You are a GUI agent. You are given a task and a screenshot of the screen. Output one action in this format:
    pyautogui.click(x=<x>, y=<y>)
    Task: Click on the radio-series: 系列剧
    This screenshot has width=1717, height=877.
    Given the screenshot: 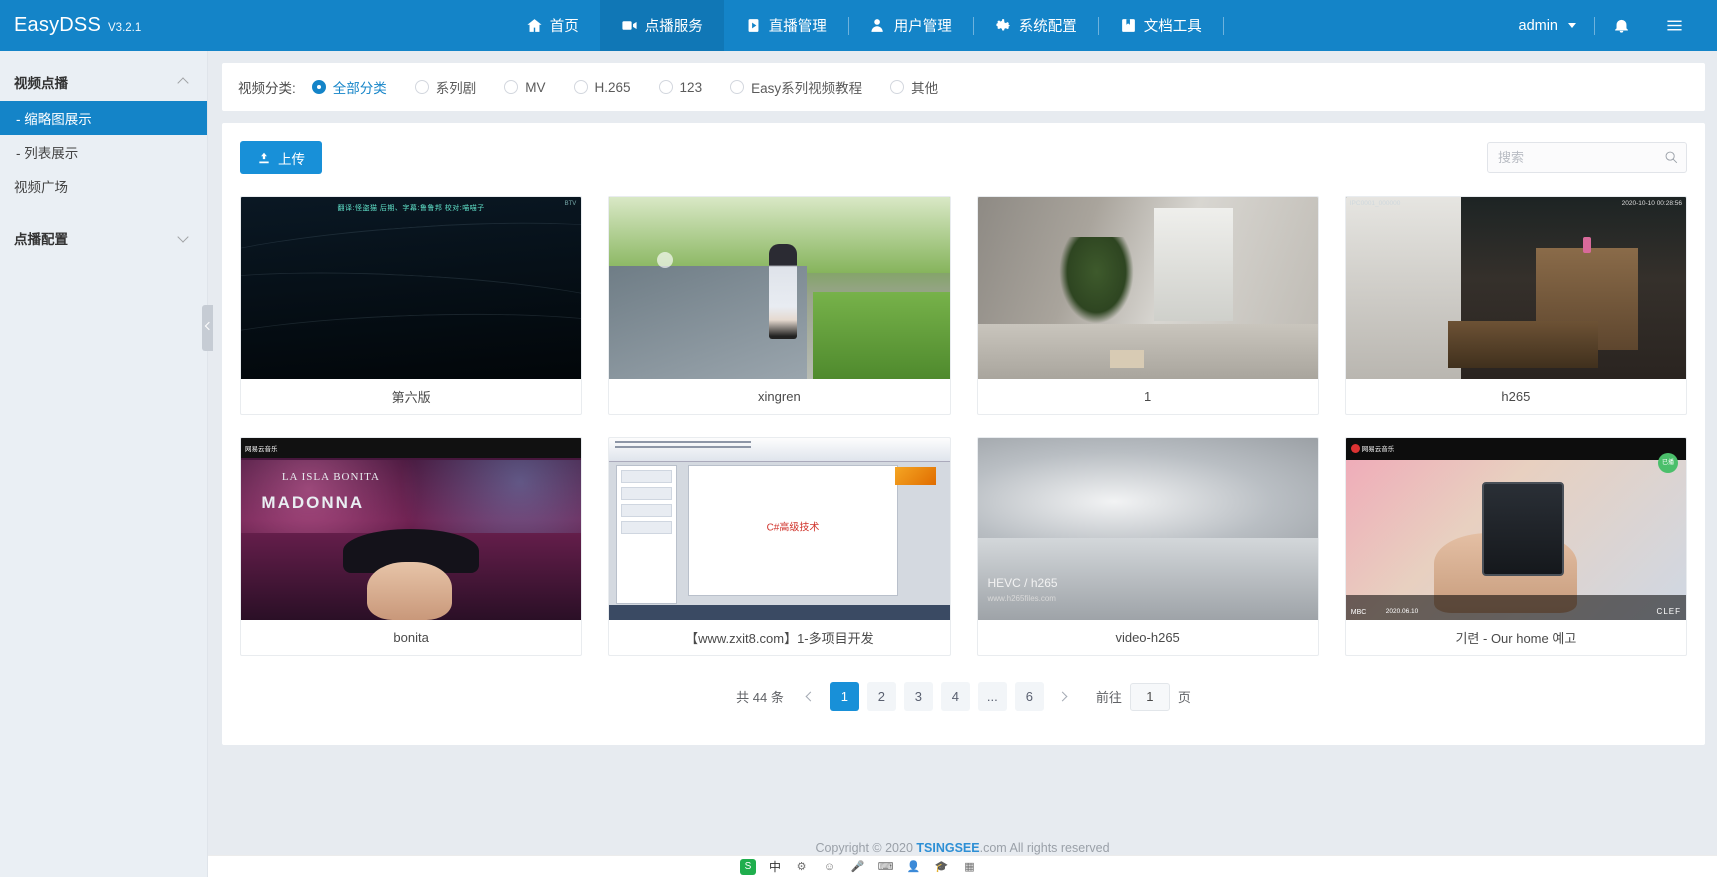 What is the action you would take?
    pyautogui.click(x=445, y=87)
    